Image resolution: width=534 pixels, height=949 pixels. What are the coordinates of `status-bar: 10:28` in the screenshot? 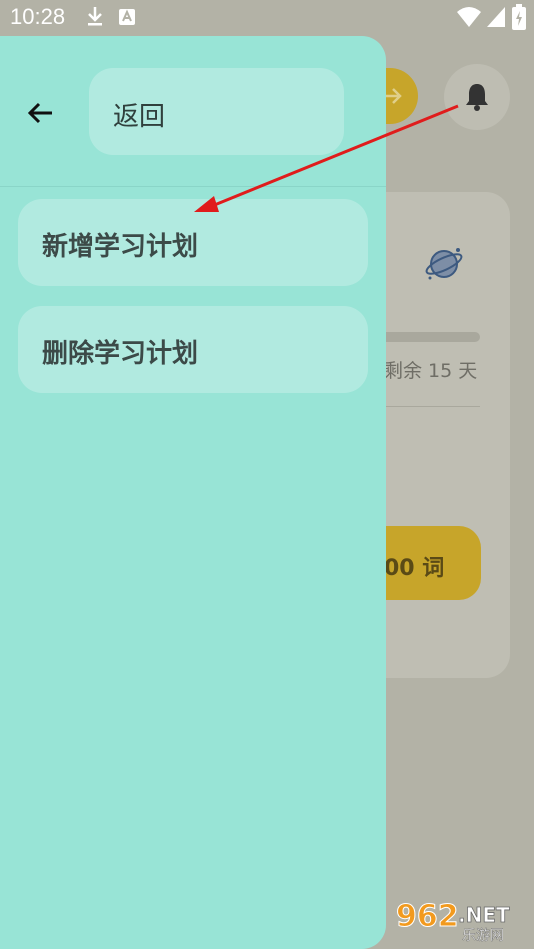 It's located at (267, 18).